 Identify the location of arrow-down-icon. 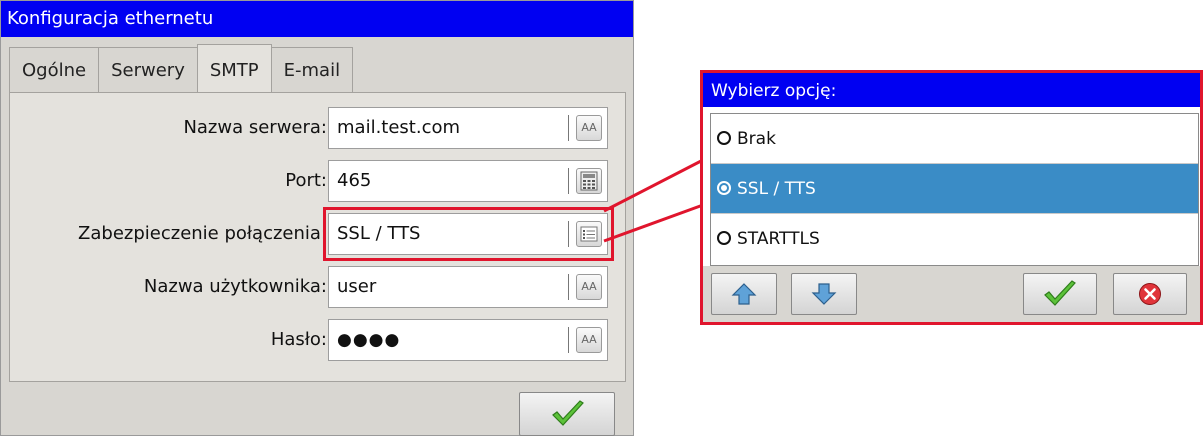
(824, 294).